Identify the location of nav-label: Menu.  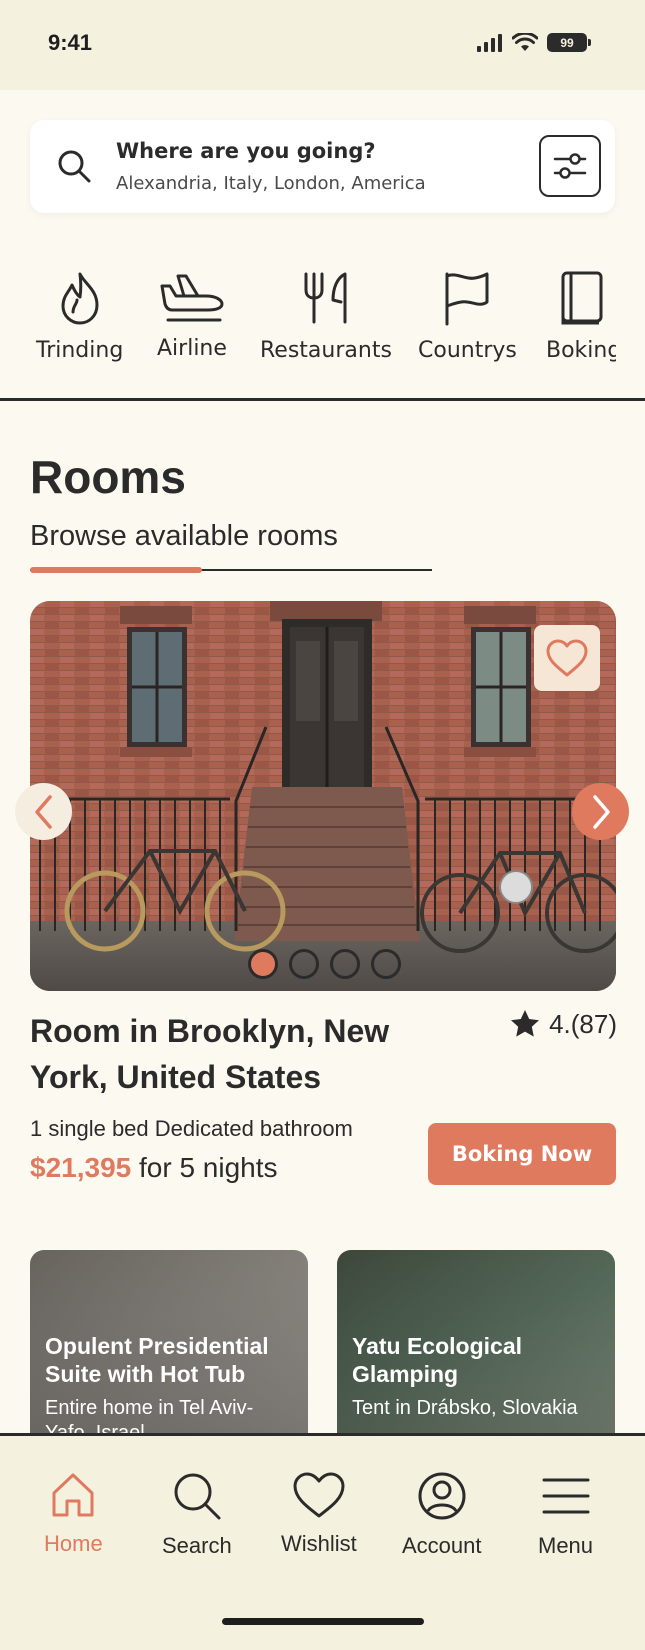
(566, 1545).